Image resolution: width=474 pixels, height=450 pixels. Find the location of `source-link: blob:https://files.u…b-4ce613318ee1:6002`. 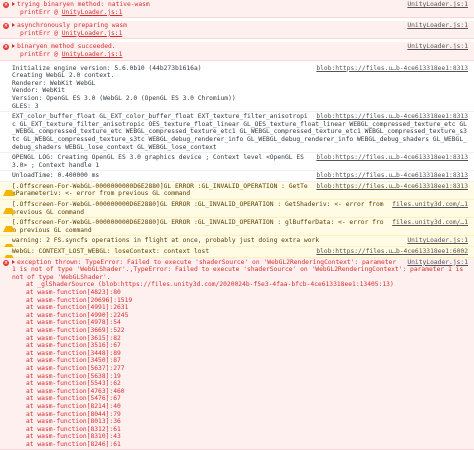

source-link: blob:https://files.u…b-4ce613318ee1:6002 is located at coordinates (392, 252).